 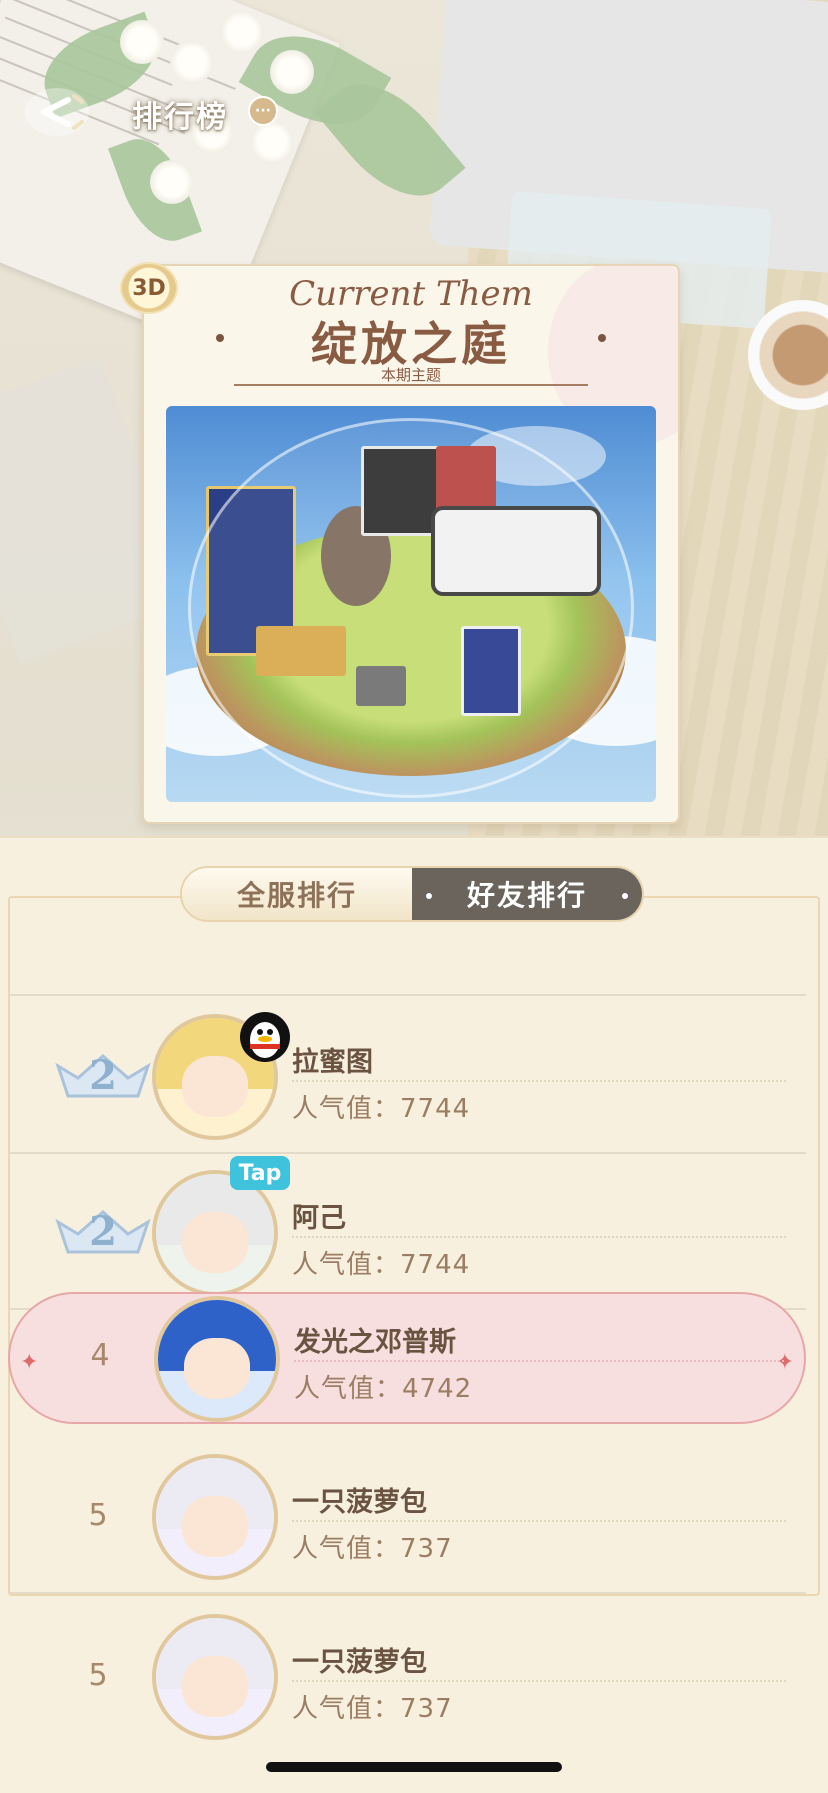 I want to click on garden-scene-image, so click(x=411, y=604).